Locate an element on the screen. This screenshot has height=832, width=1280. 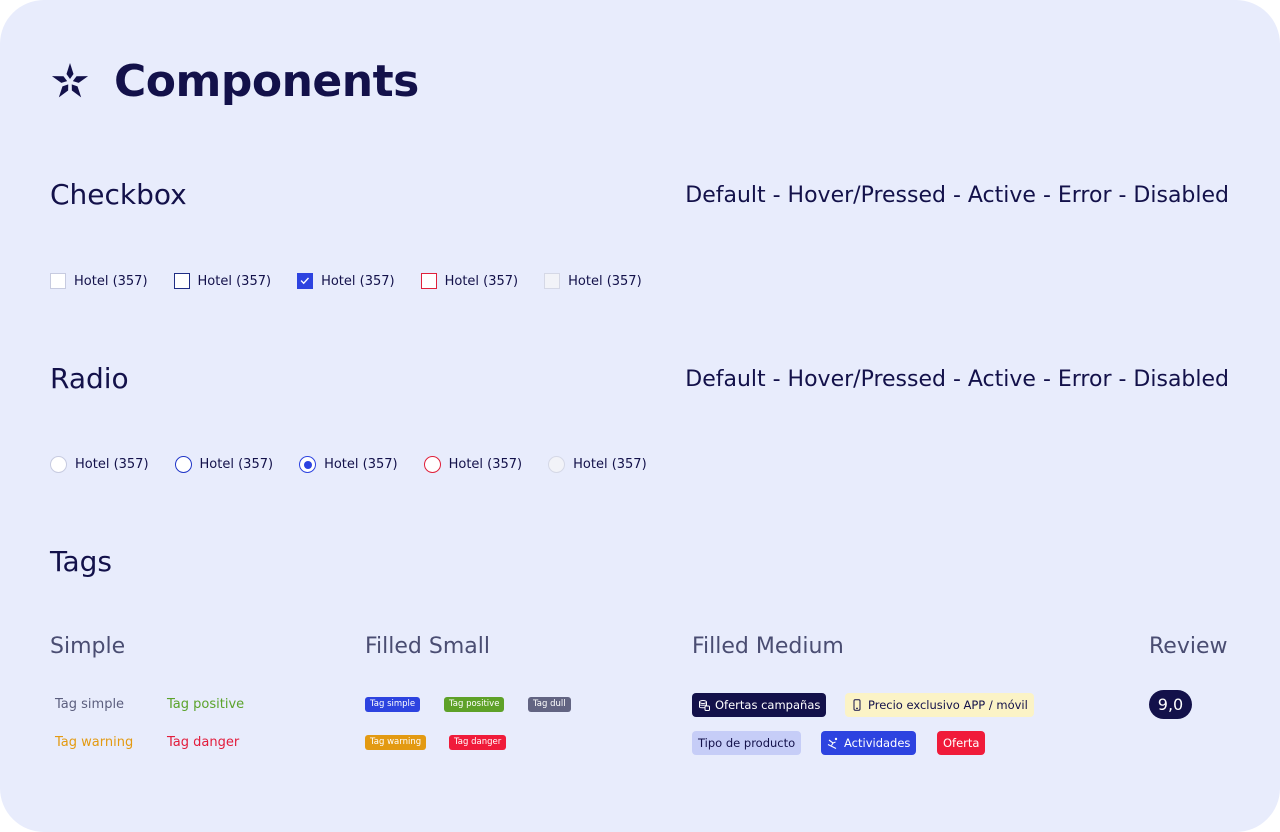
radio-active: Hotel (357) is located at coordinates (348, 464).